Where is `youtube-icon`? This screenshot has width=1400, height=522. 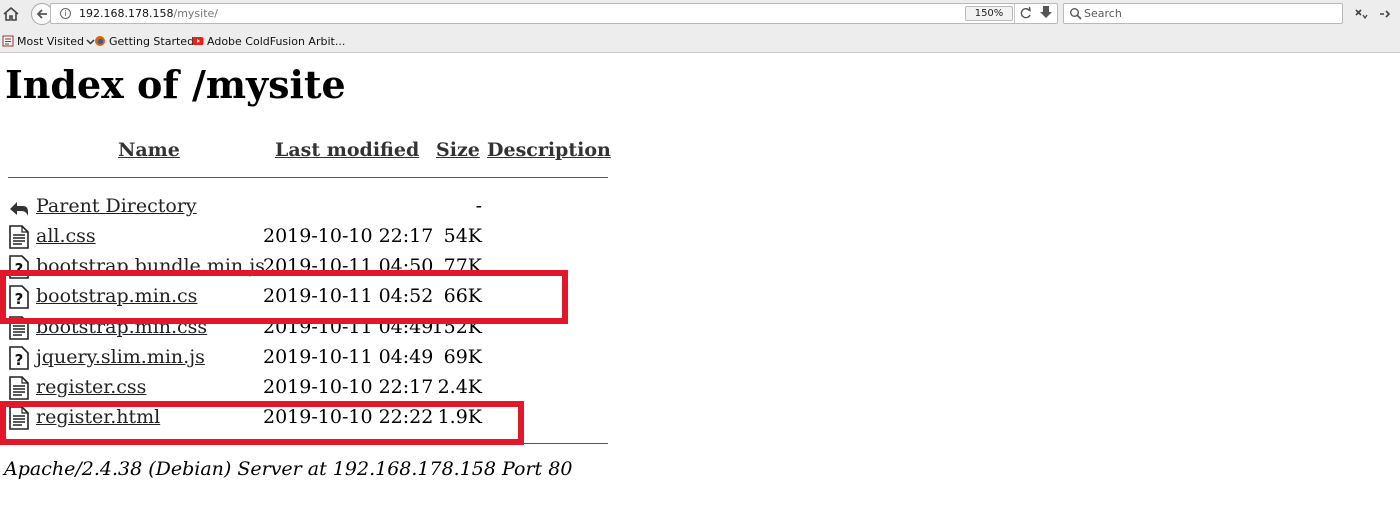
youtube-icon is located at coordinates (198, 41).